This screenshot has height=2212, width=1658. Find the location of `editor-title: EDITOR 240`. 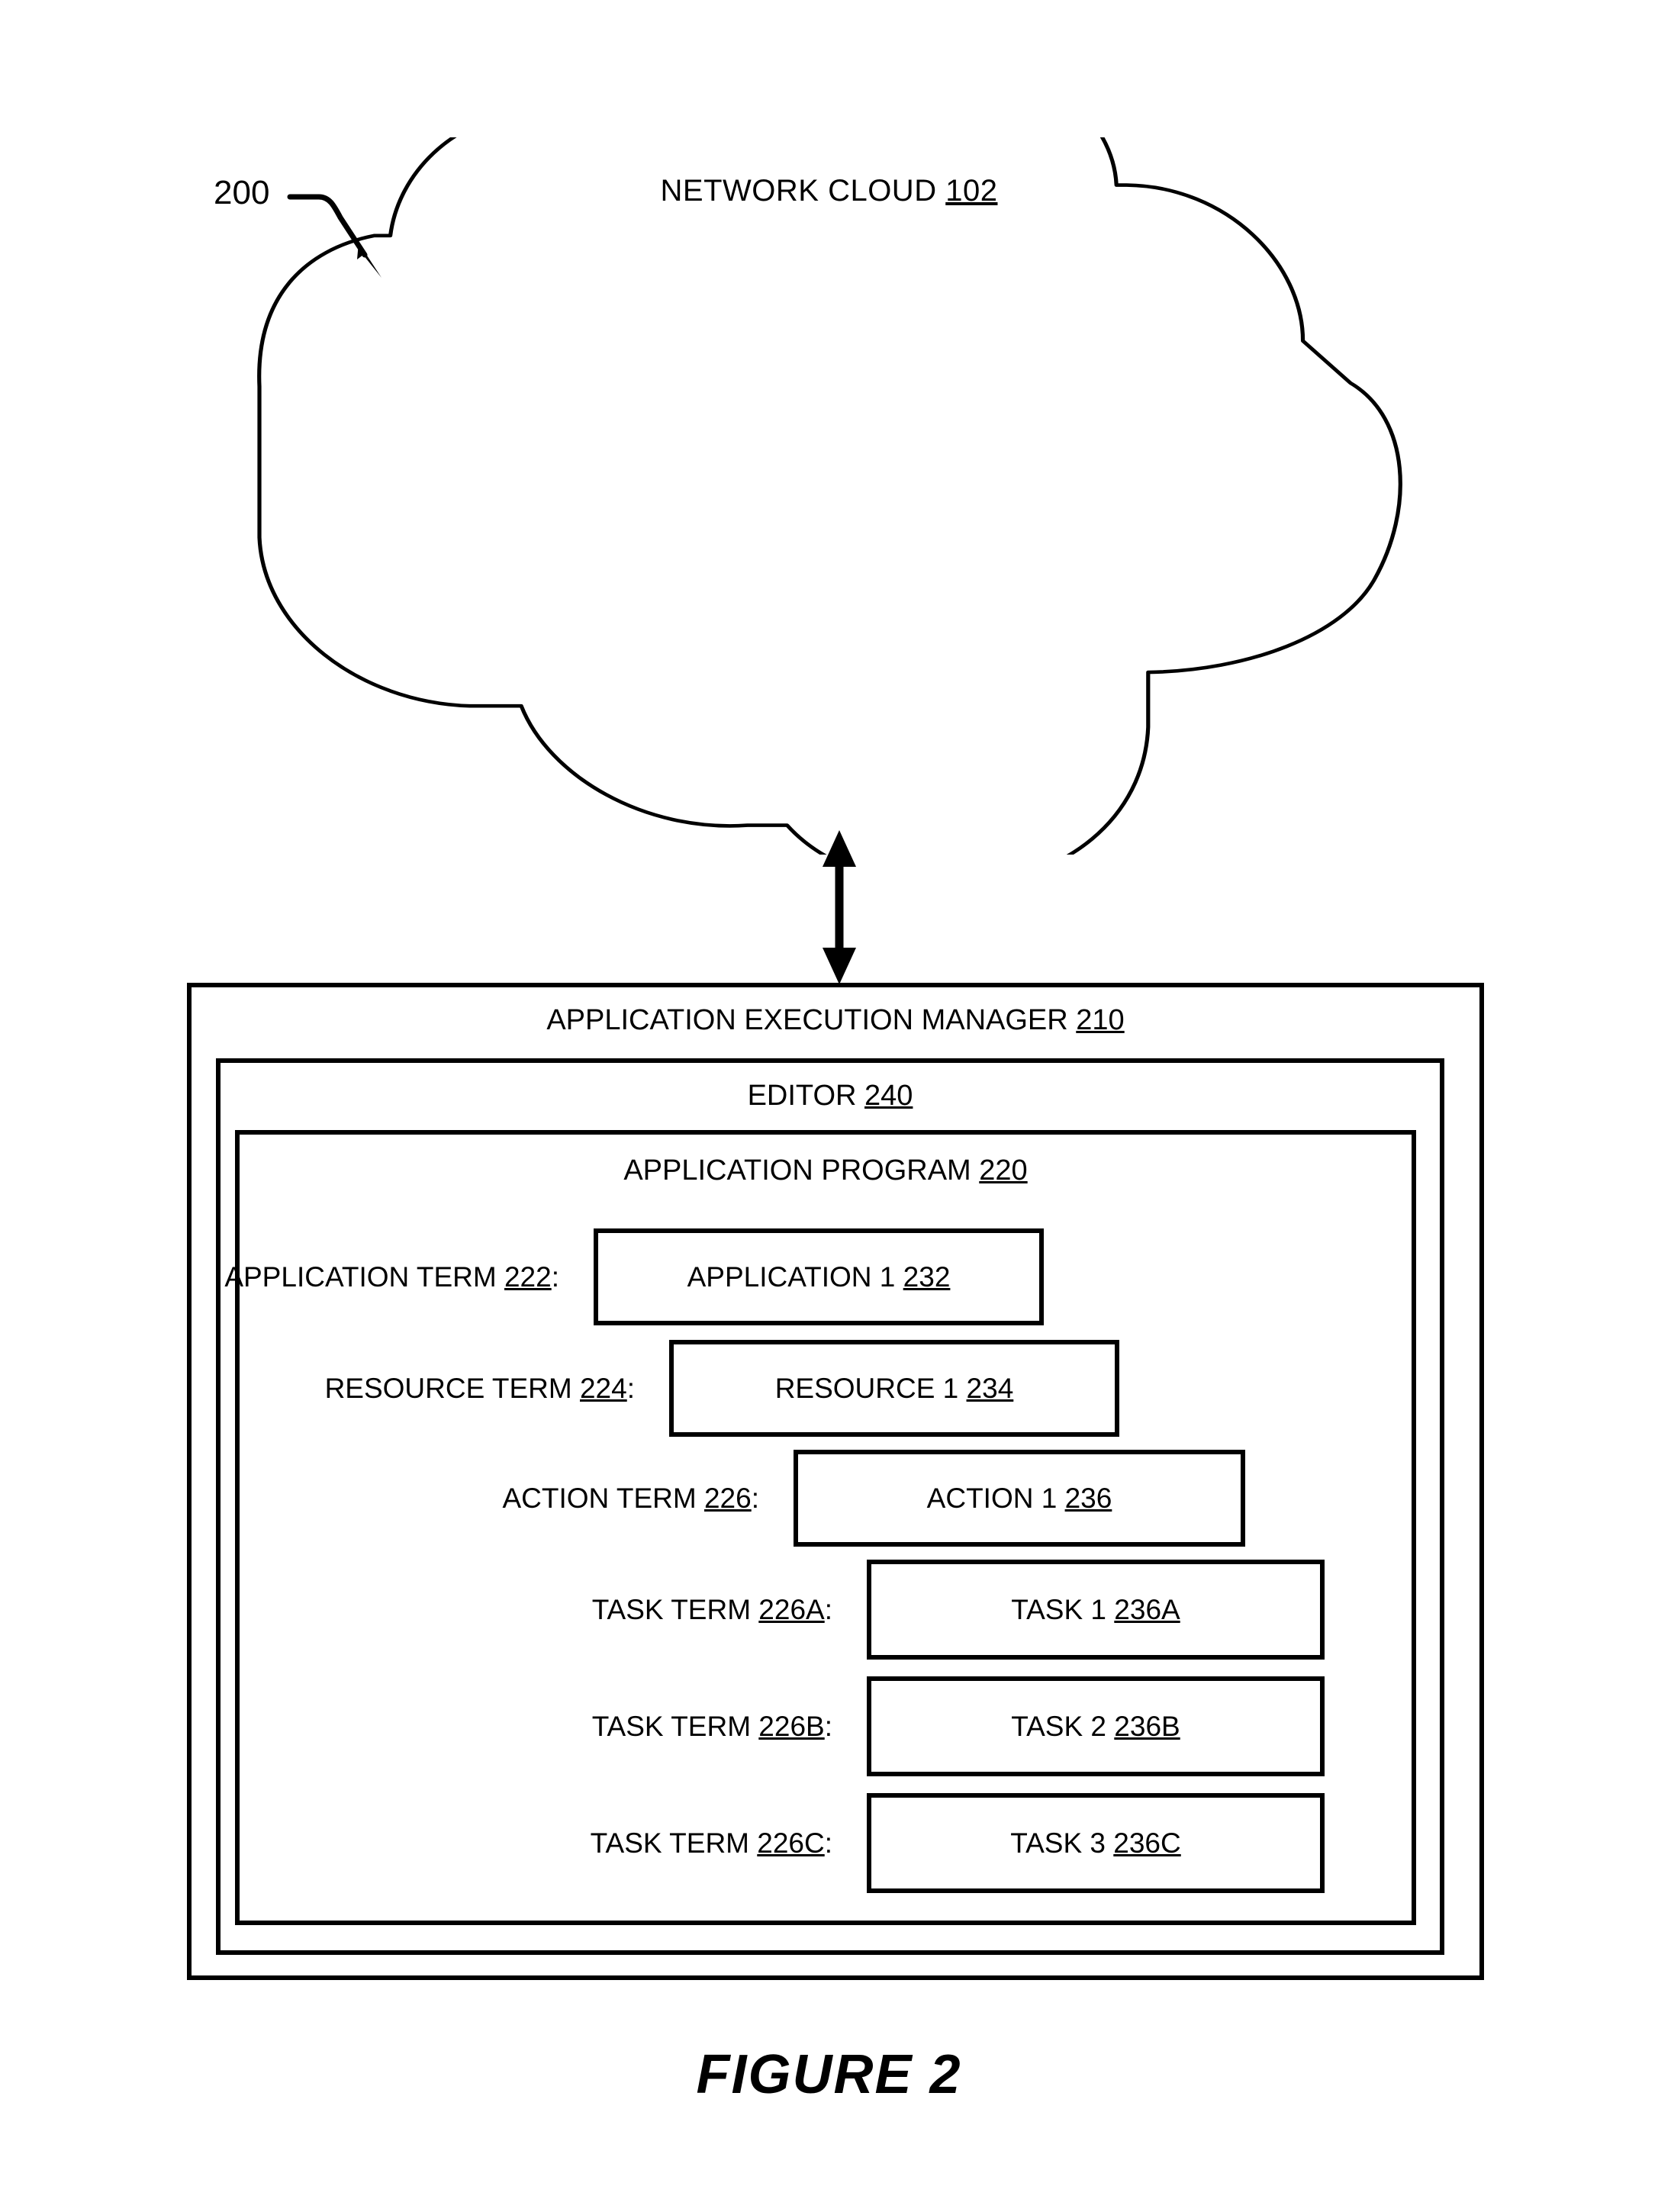

editor-title: EDITOR 240 is located at coordinates (831, 1096).